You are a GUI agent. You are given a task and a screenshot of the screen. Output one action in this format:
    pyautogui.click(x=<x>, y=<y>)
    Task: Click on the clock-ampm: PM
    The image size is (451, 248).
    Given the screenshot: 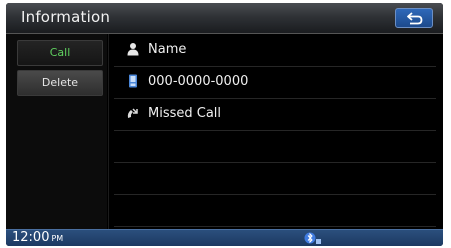 What is the action you would take?
    pyautogui.click(x=57, y=238)
    